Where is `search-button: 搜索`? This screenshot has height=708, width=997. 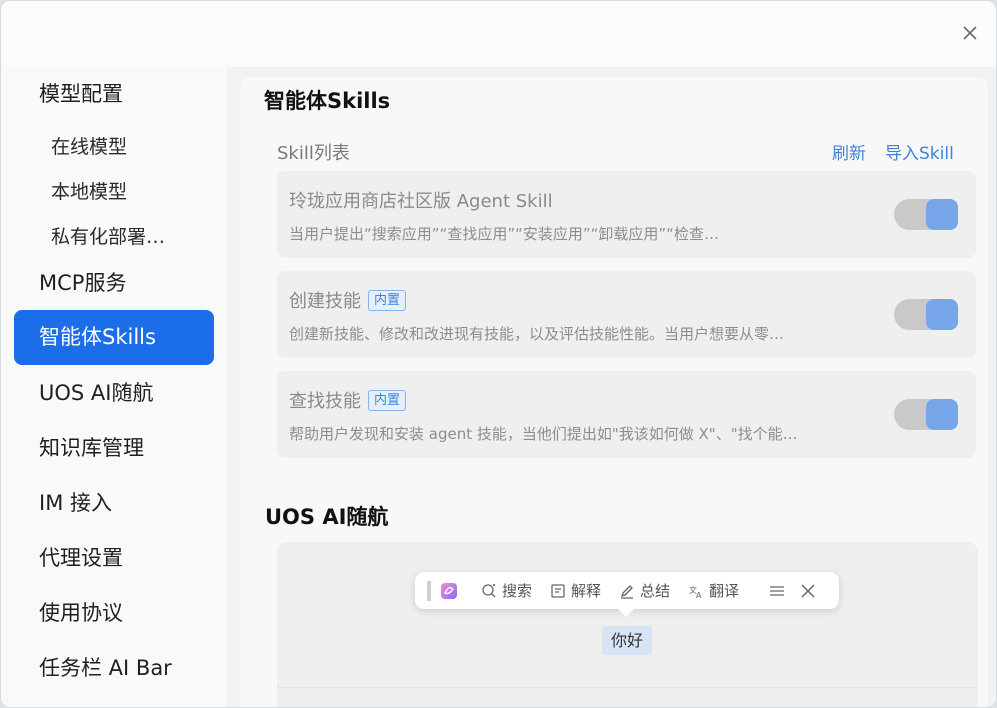 search-button: 搜索 is located at coordinates (506, 590).